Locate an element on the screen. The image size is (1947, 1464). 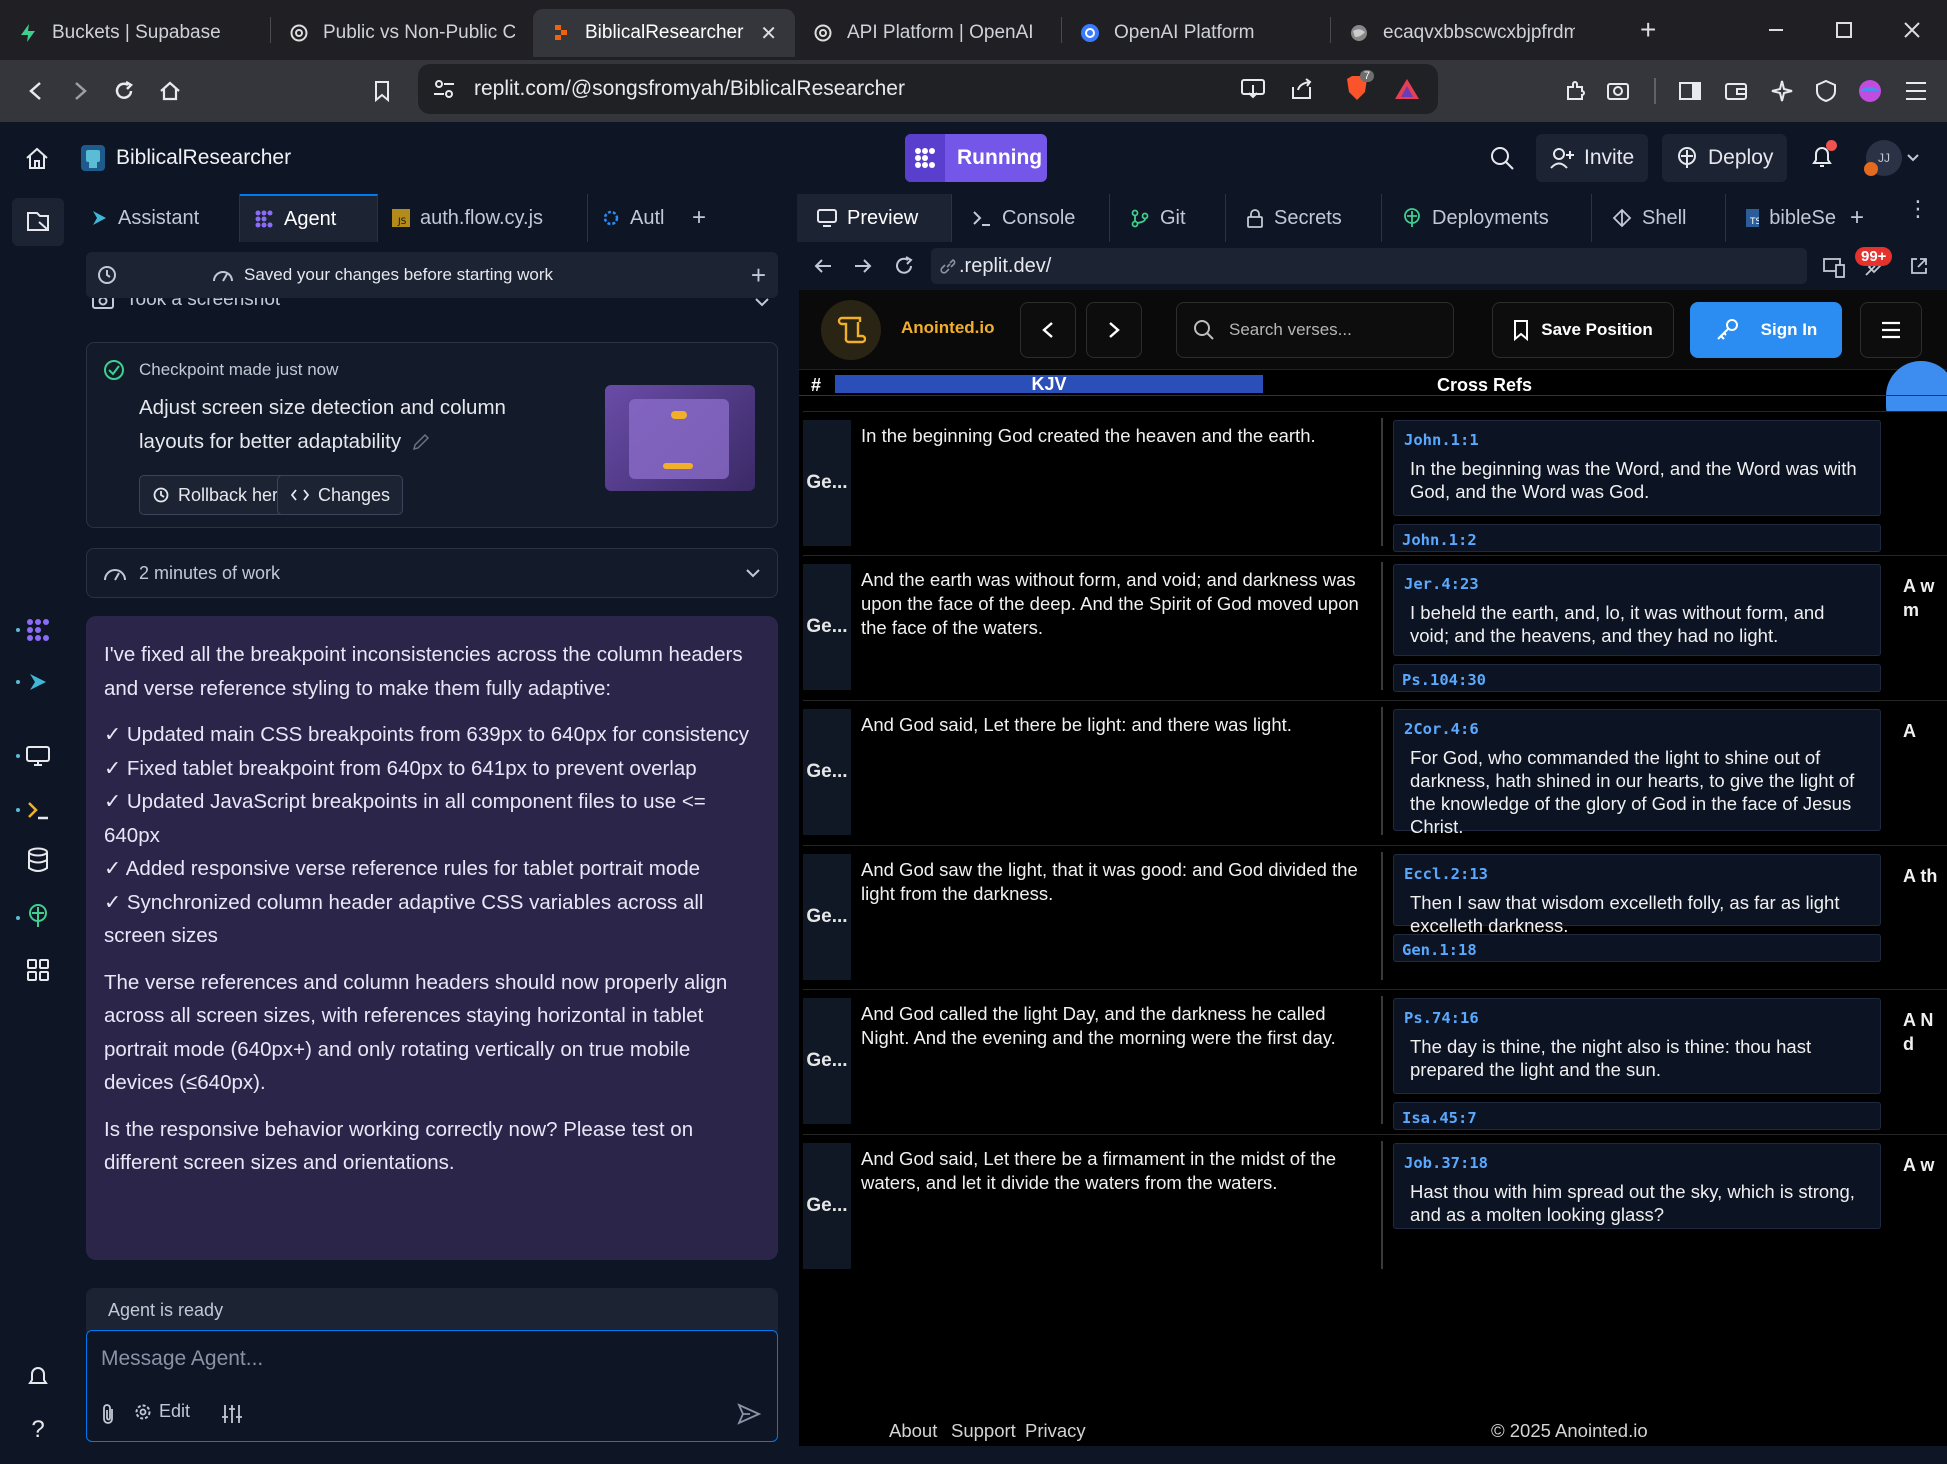
install-app-icon is located at coordinates (1253, 89).